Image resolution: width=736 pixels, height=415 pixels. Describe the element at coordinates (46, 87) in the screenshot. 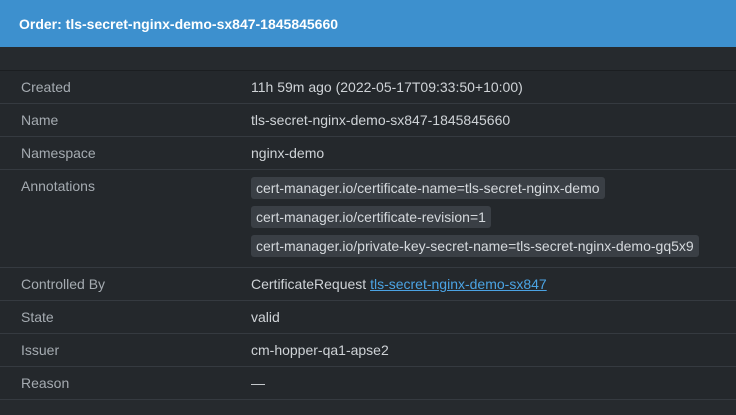

I see `created-label: Created` at that location.